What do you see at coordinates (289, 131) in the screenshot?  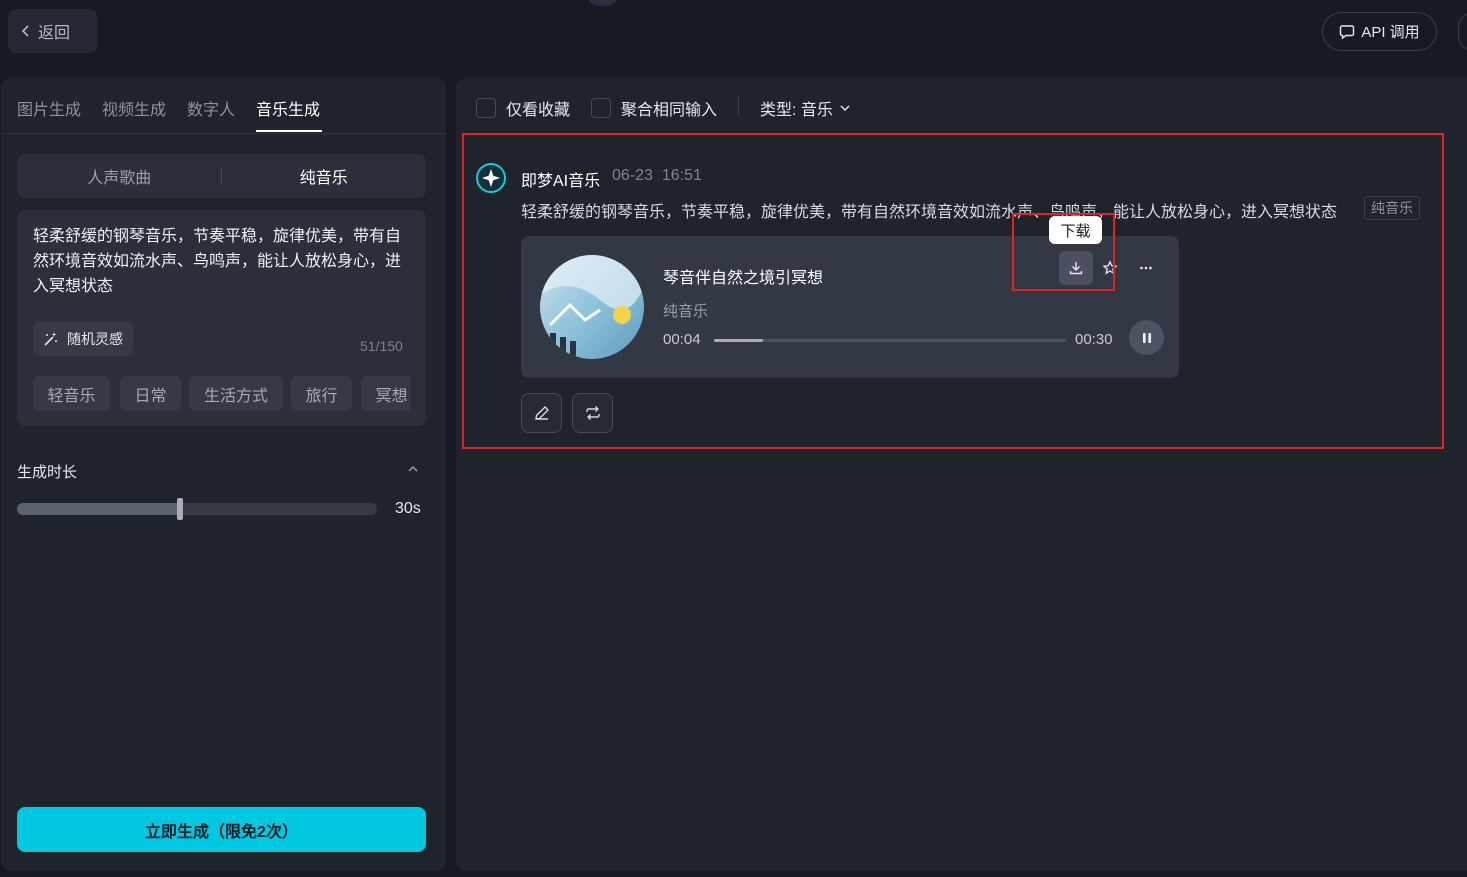 I see `active-tab-indicator` at bounding box center [289, 131].